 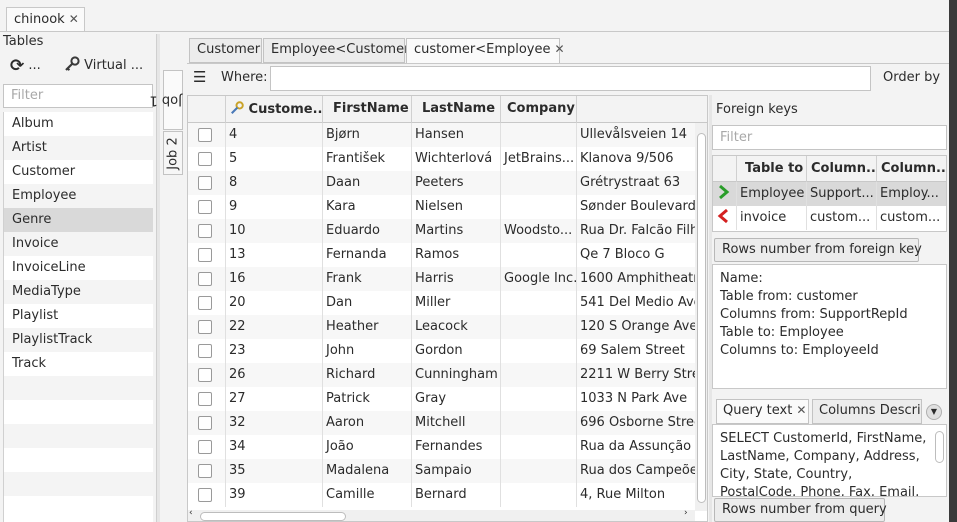 What do you see at coordinates (274, 495) in the screenshot?
I see `table-cell: 39` at bounding box center [274, 495].